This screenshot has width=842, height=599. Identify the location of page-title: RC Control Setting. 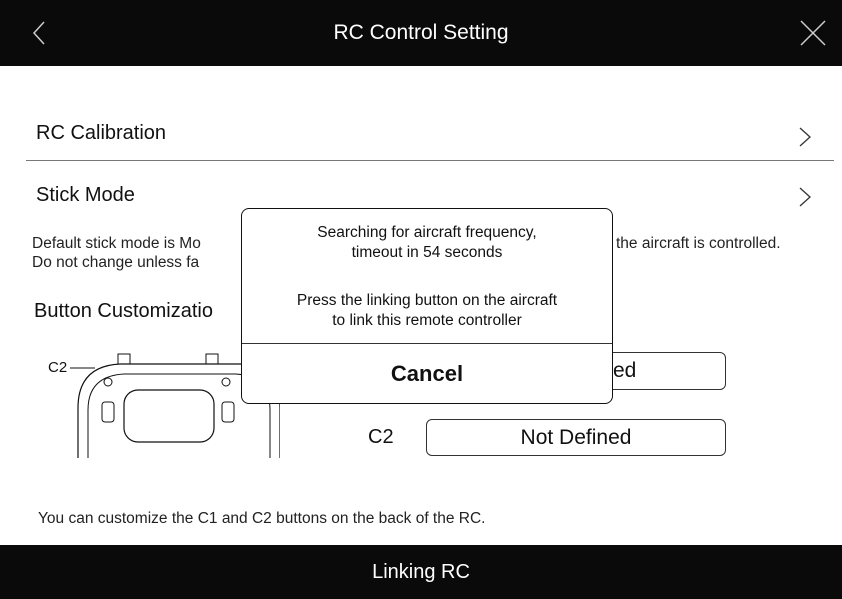
(421, 32).